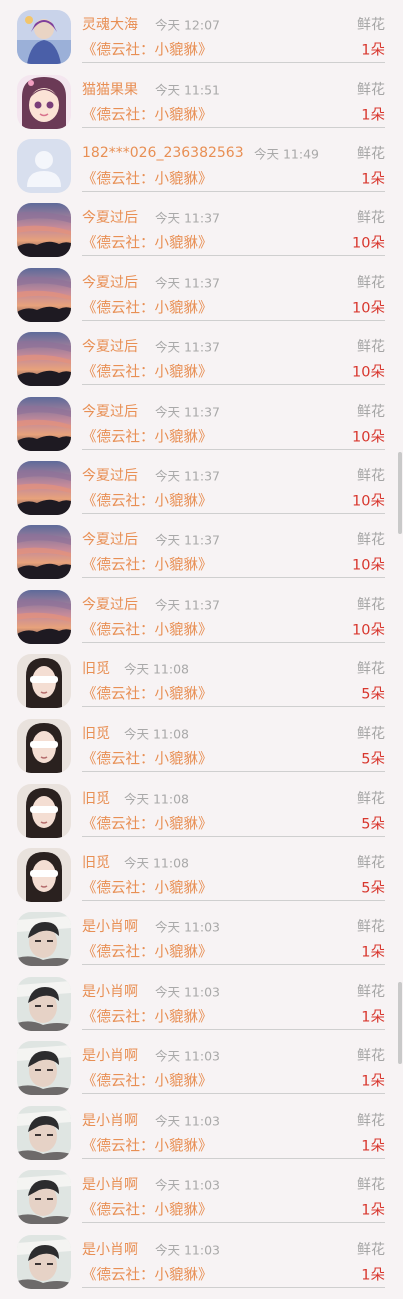 The height and width of the screenshot is (1299, 403). What do you see at coordinates (110, 24) in the screenshot?
I see `user-name: 灵魂大海` at bounding box center [110, 24].